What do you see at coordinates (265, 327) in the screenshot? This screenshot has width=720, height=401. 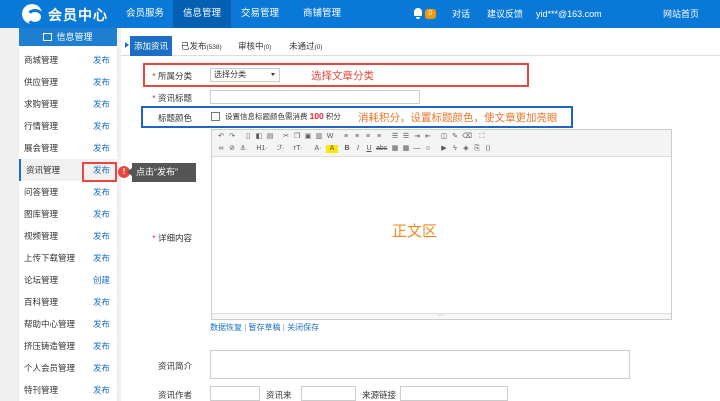 I see `save-draft-link: 暂存草稿` at bounding box center [265, 327].